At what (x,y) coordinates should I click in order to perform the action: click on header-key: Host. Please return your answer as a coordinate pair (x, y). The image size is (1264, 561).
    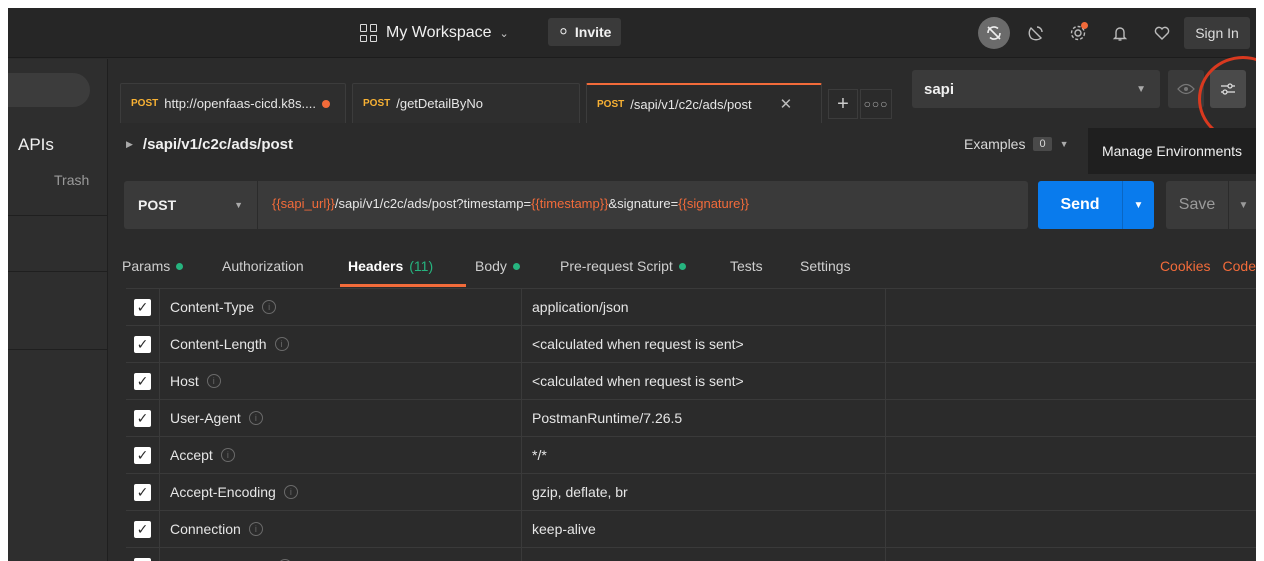
    Looking at the image, I should click on (184, 381).